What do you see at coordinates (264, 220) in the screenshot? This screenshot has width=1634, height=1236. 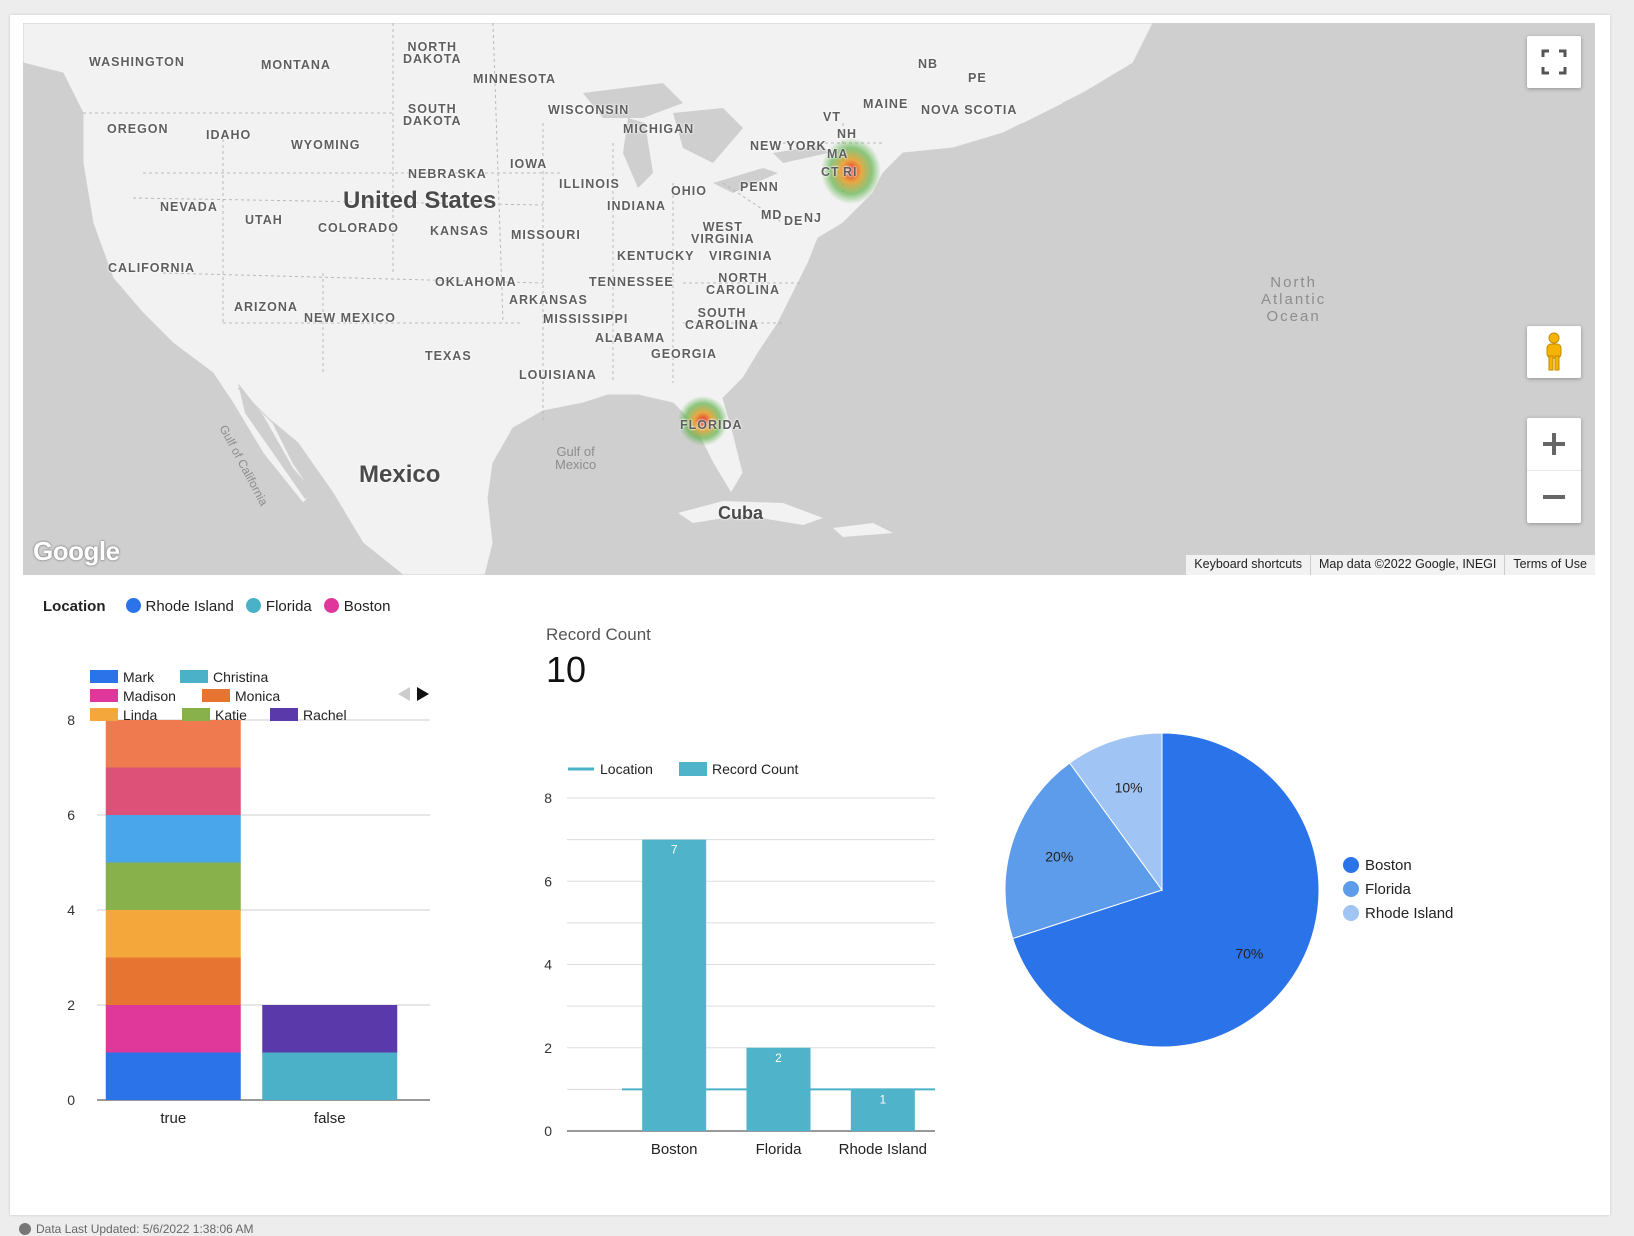 I see `map-label: UTAH` at bounding box center [264, 220].